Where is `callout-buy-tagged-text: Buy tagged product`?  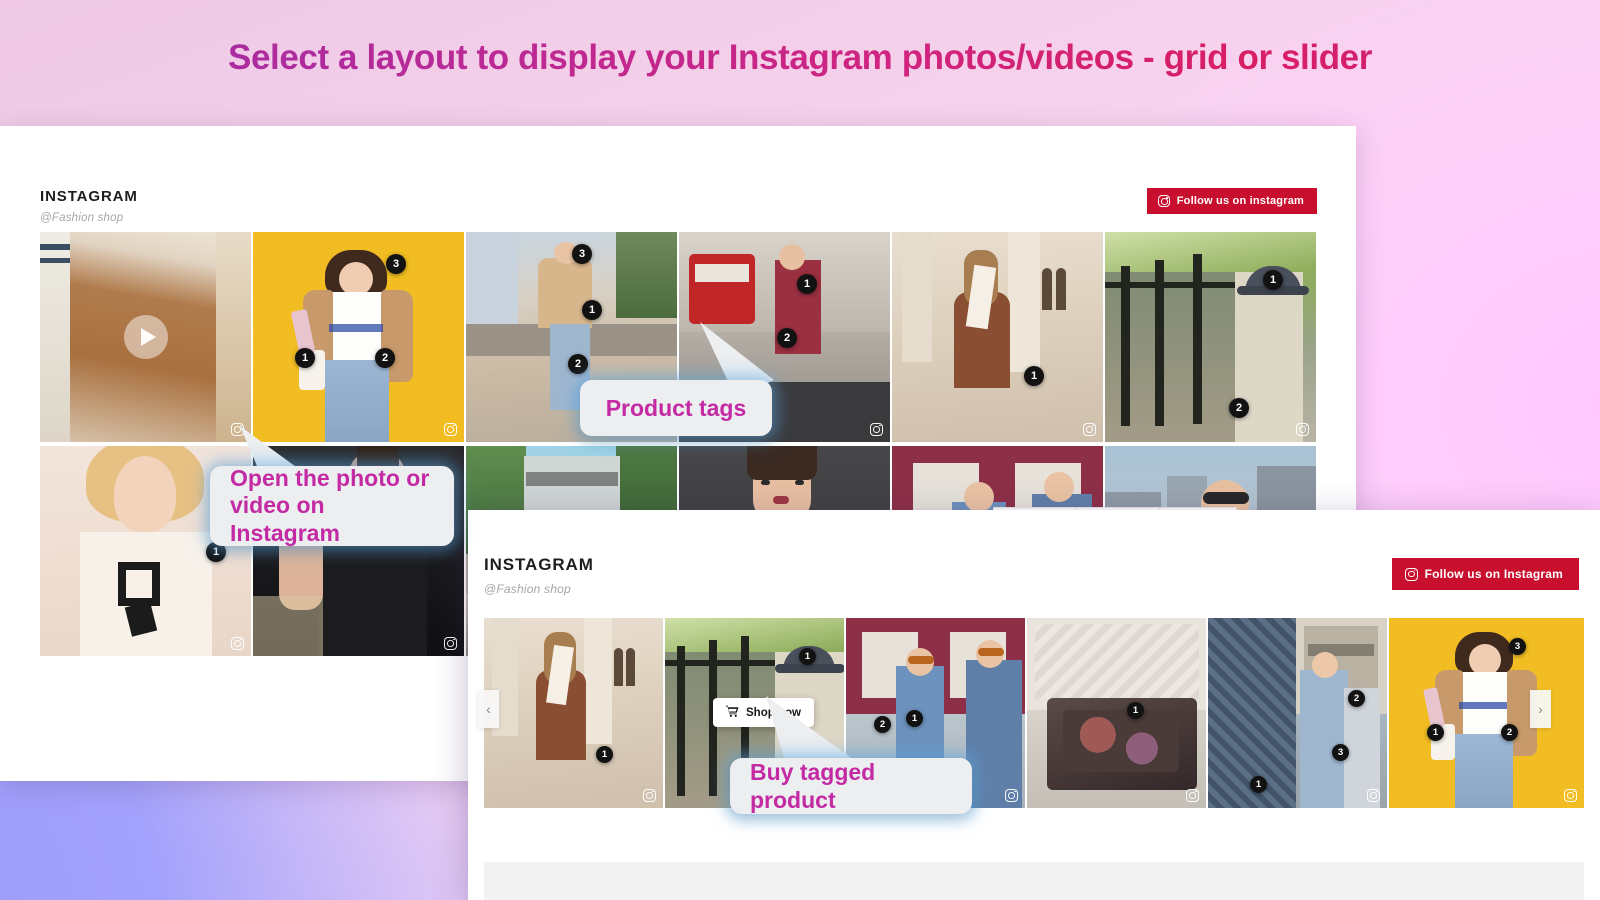 callout-buy-tagged-text: Buy tagged product is located at coordinates (813, 785).